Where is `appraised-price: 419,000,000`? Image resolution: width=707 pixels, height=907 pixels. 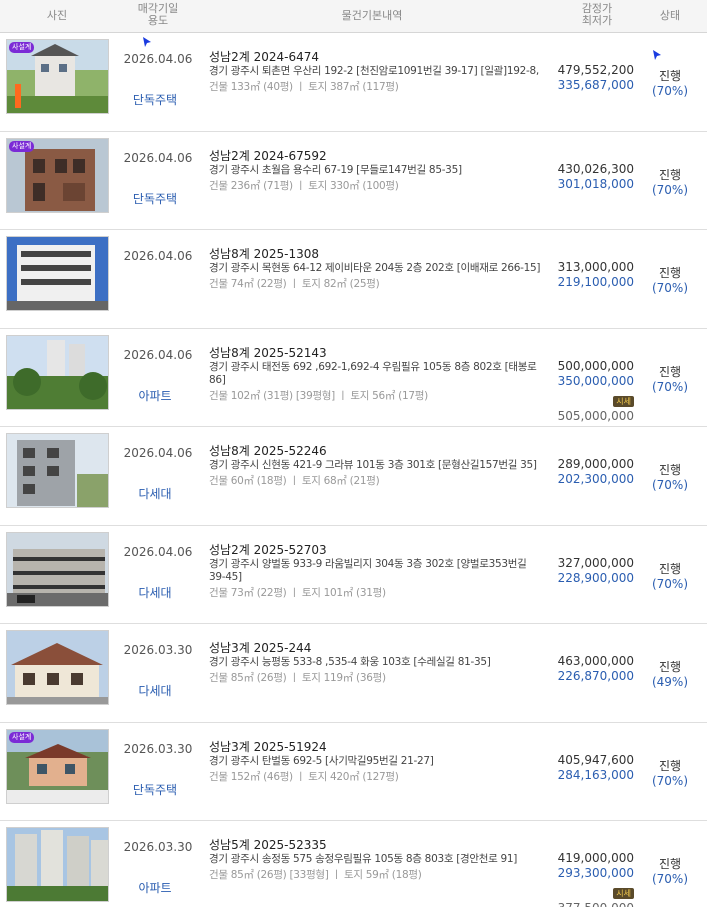
appraised-price: 419,000,000 is located at coordinates (595, 858).